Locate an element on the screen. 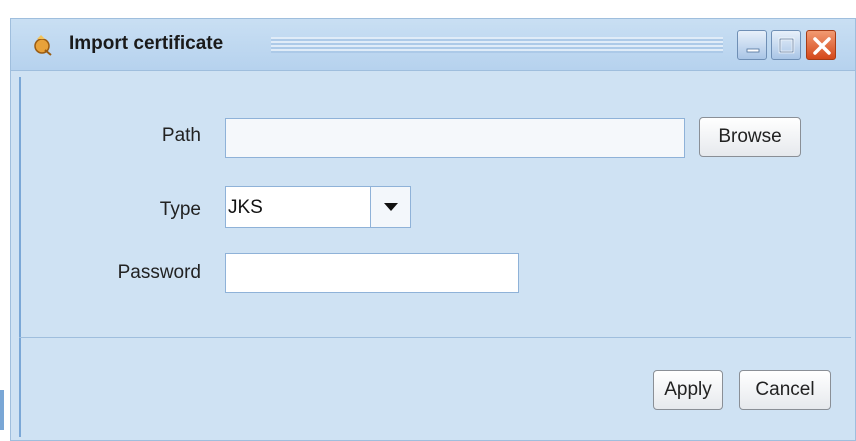  title-bar: Import certificate is located at coordinates (433, 45).